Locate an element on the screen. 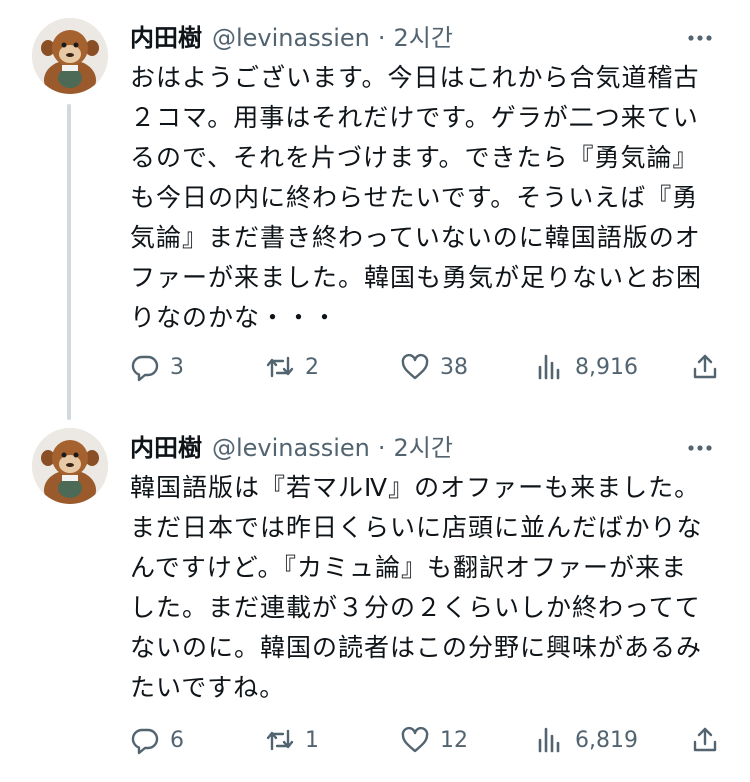 The image size is (750, 782). retweet-button: 2 is located at coordinates (325, 367).